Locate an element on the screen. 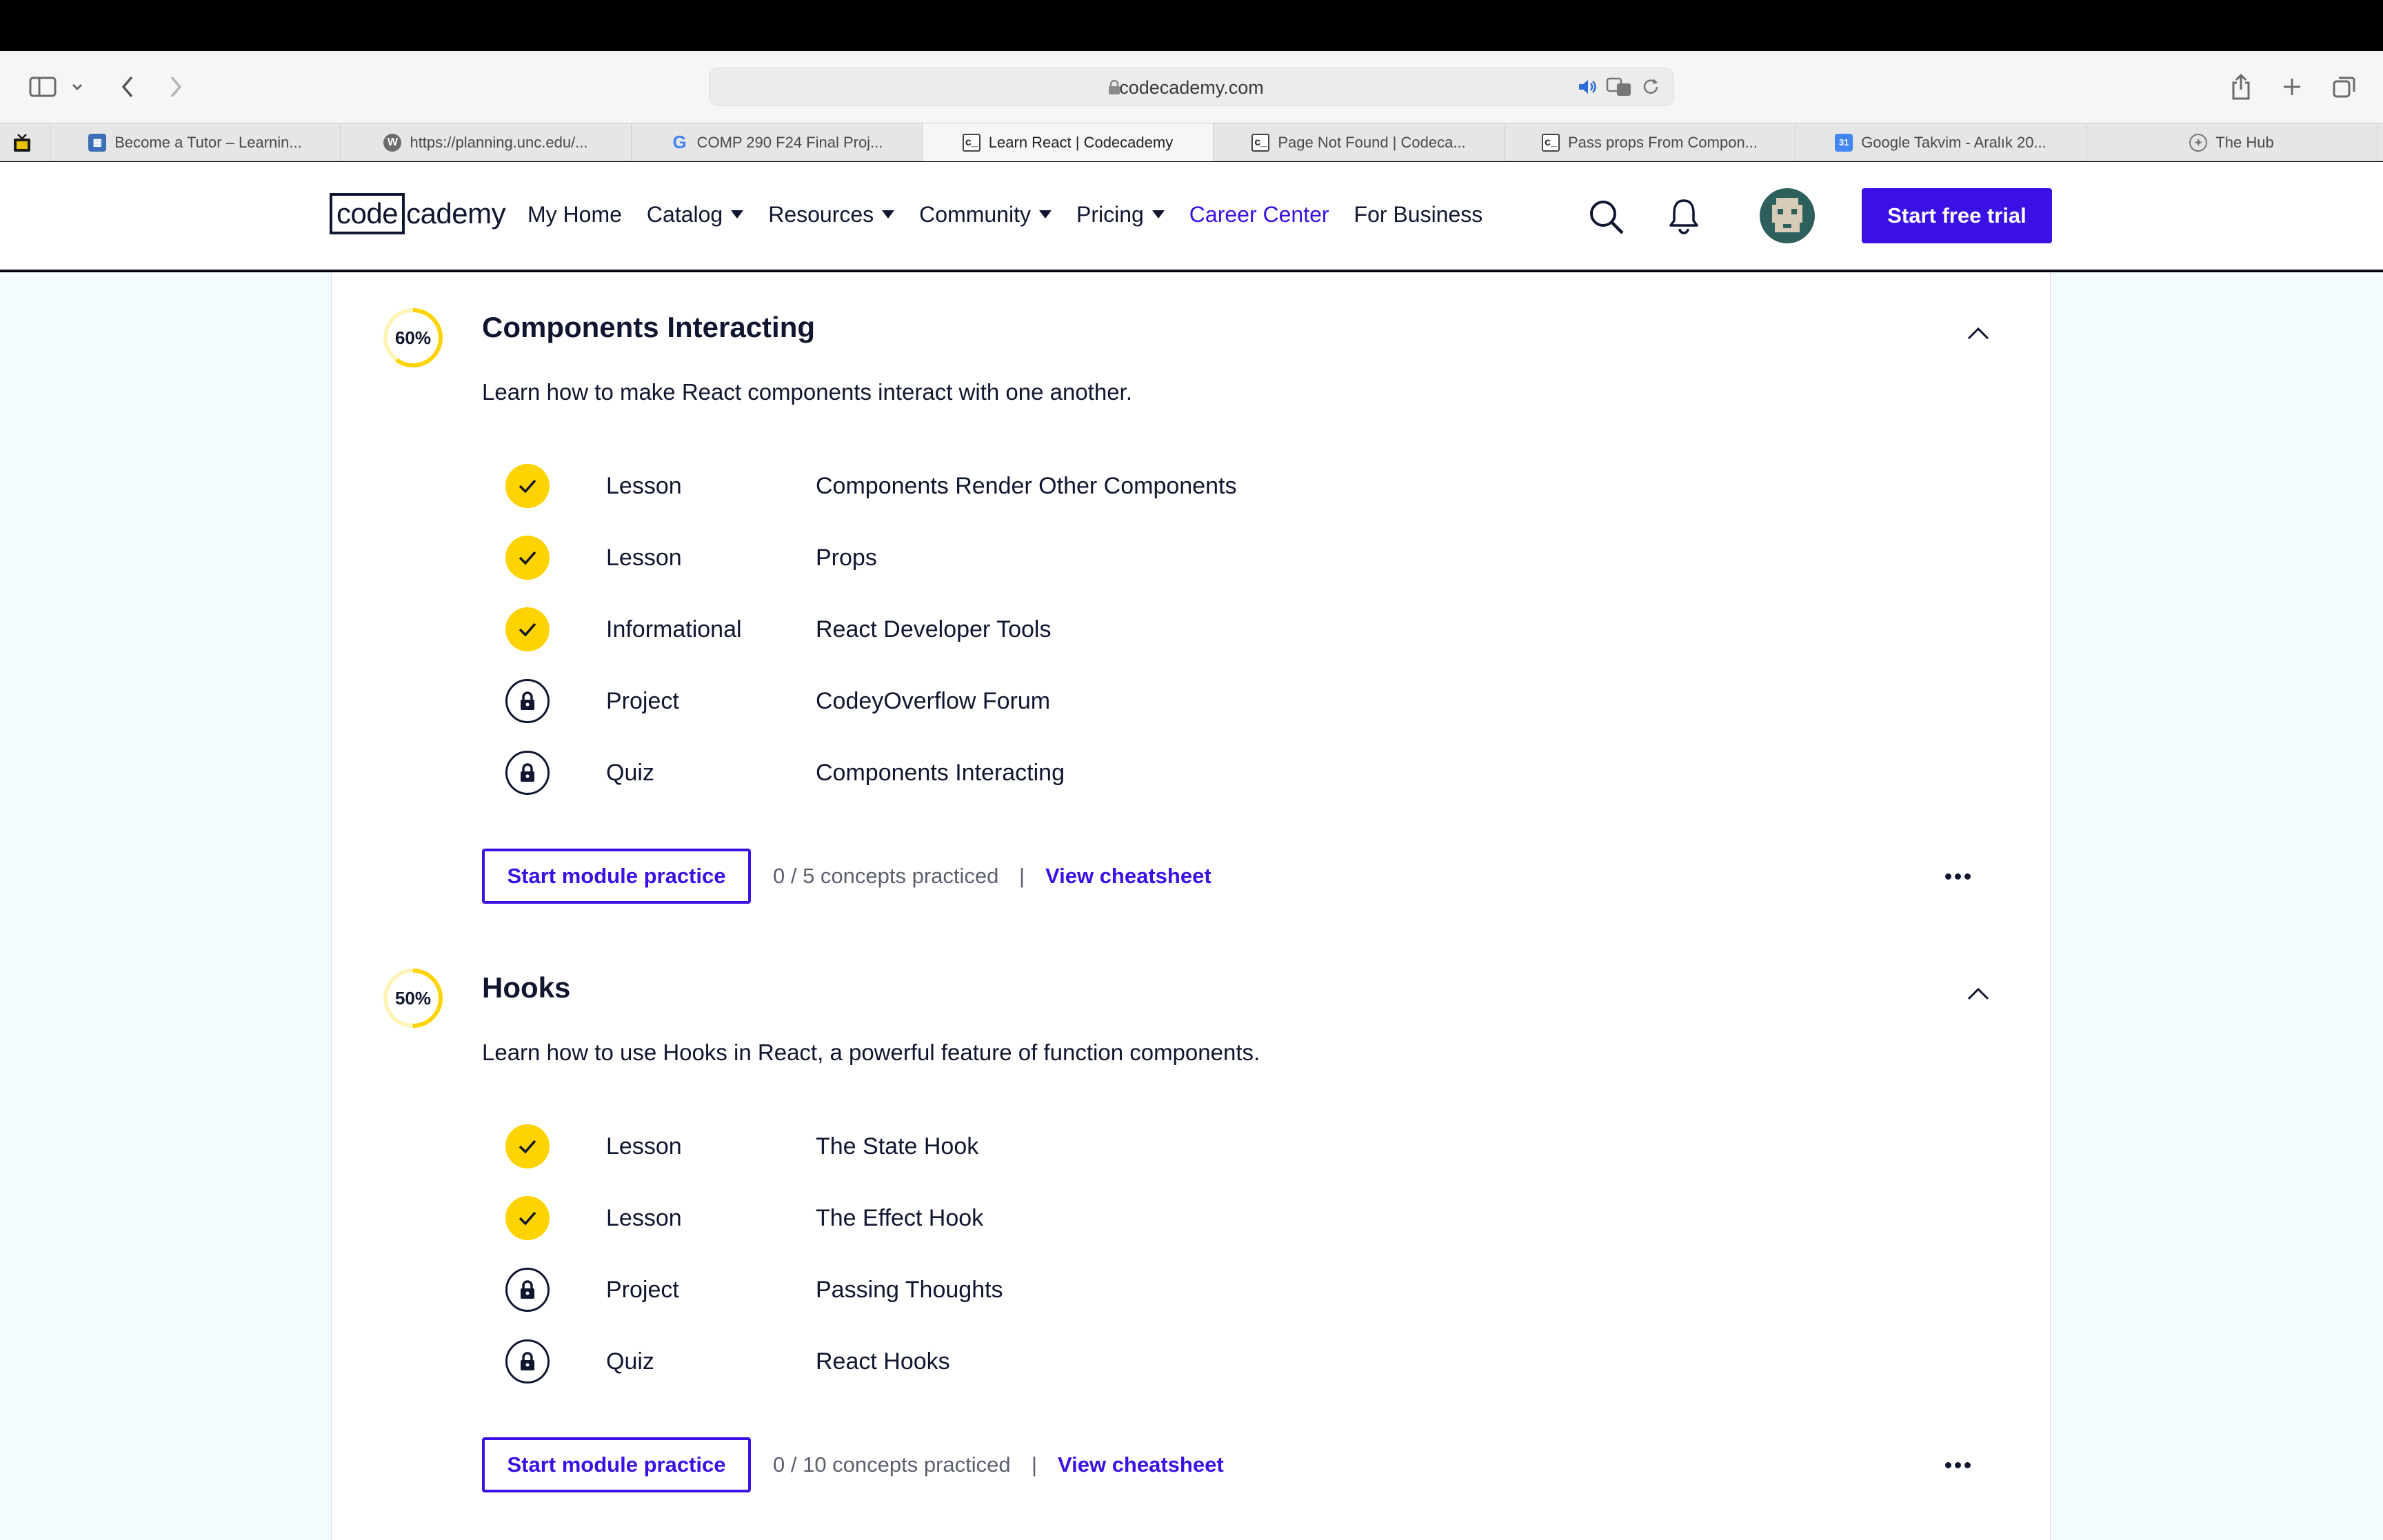  module-item: Quiz Components Interacting is located at coordinates (1057, 773).